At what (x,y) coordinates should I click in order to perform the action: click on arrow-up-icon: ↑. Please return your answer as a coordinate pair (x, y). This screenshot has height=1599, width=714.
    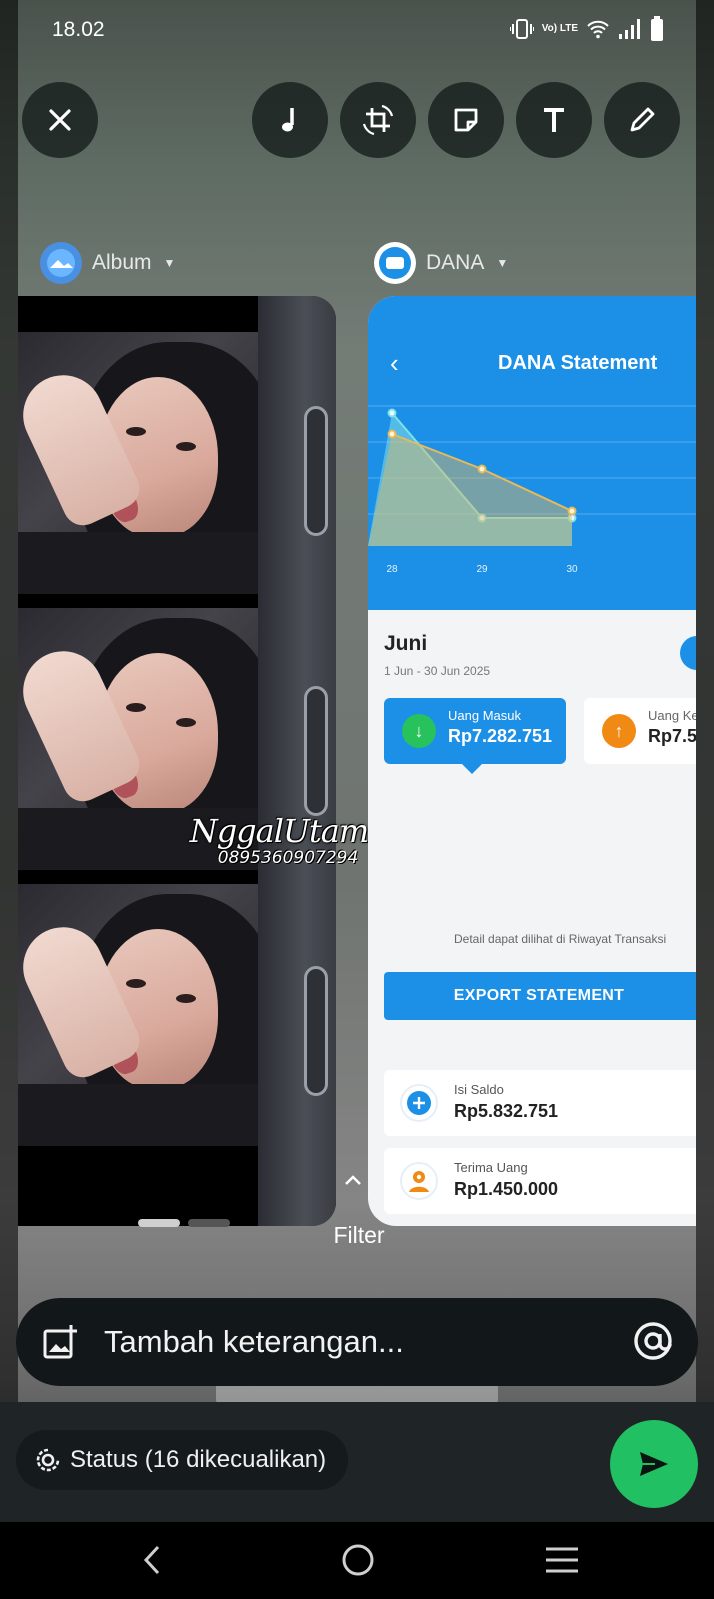
    Looking at the image, I should click on (619, 731).